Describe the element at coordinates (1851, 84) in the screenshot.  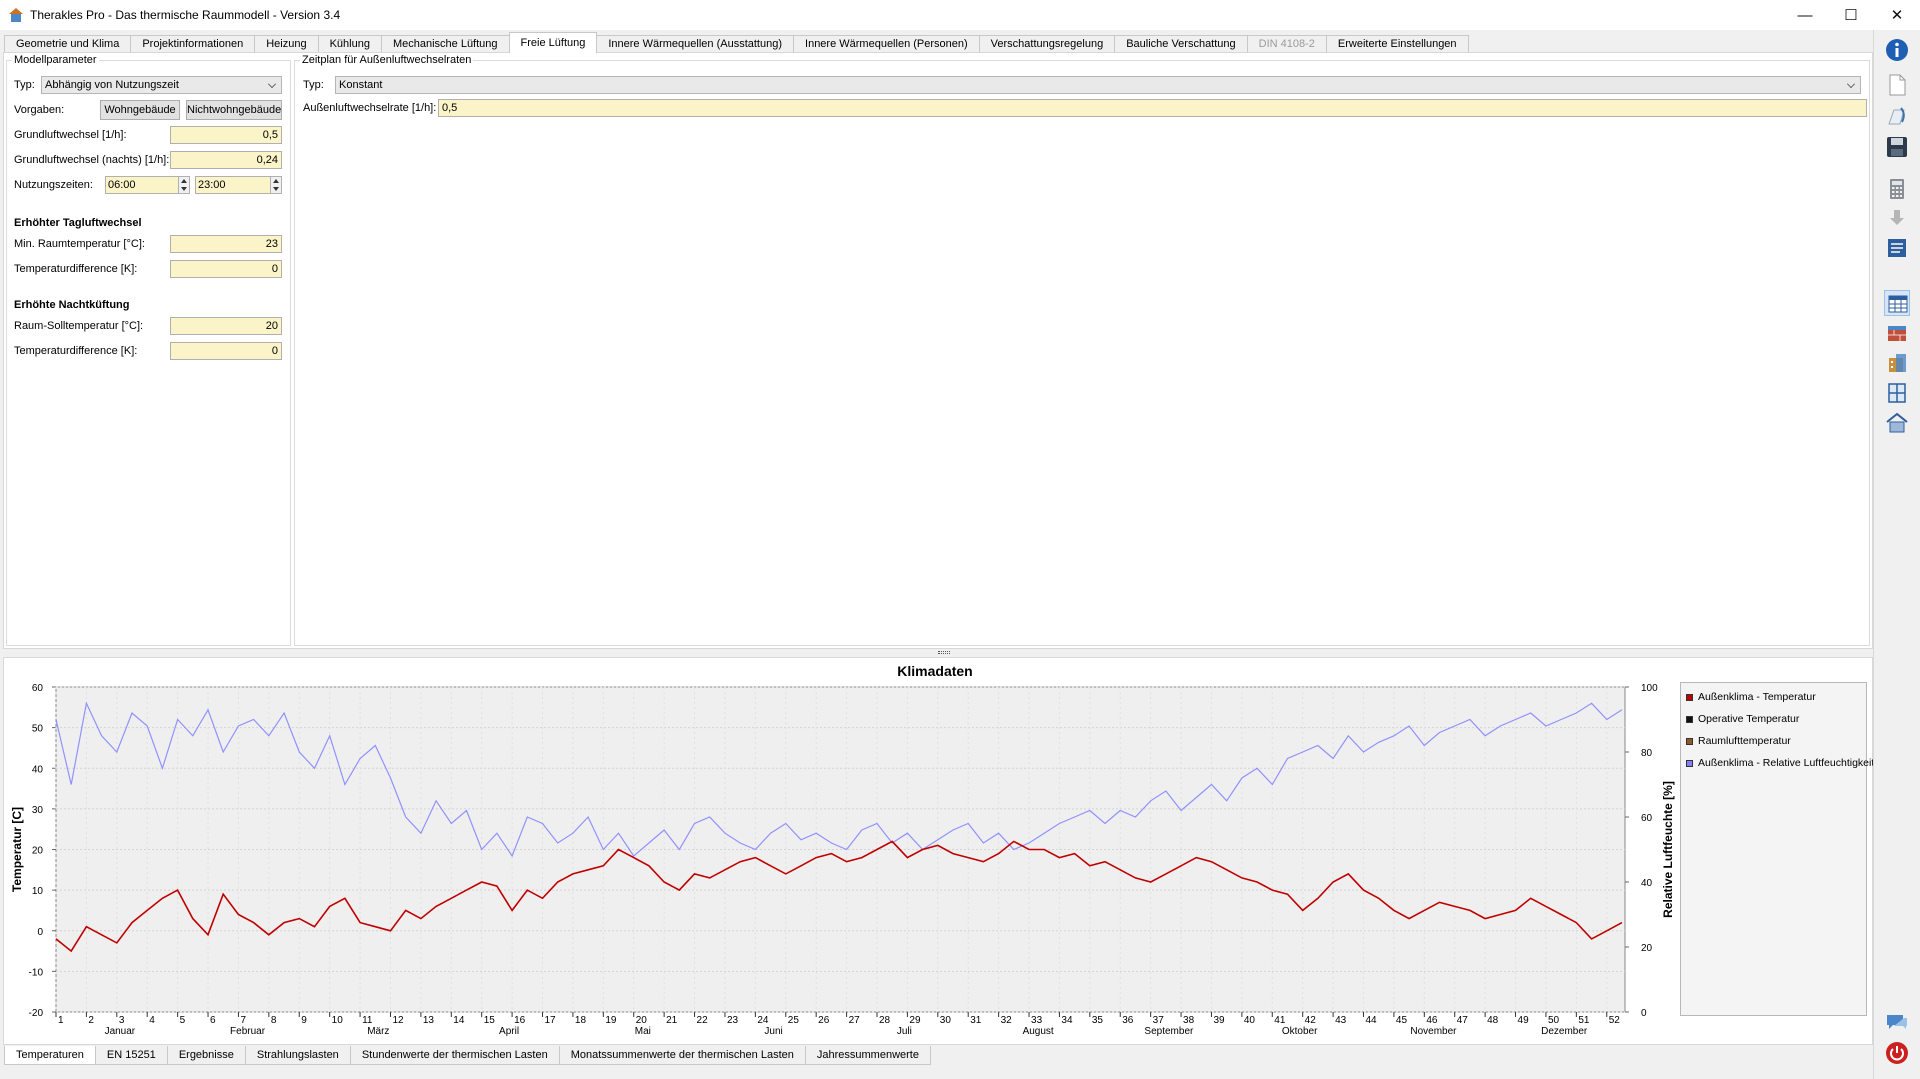
I see `chevron-down-icon` at that location.